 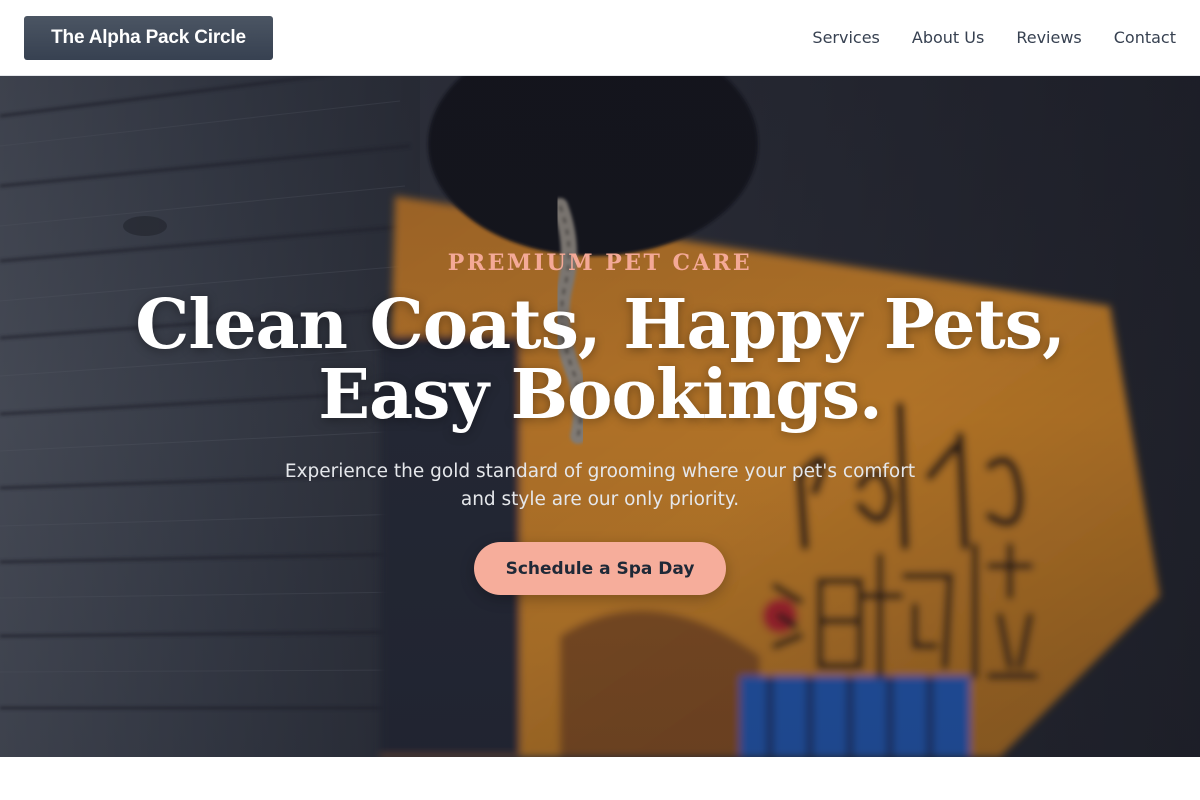 I want to click on hero-headline: Clean Coats, Happy Pets, Easy Bookings., so click(x=600, y=360).